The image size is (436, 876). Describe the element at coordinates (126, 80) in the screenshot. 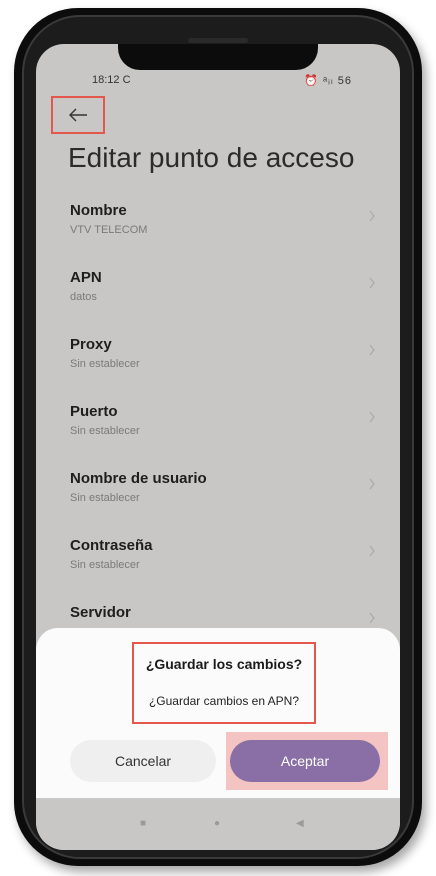

I see `sync-icon: C` at that location.